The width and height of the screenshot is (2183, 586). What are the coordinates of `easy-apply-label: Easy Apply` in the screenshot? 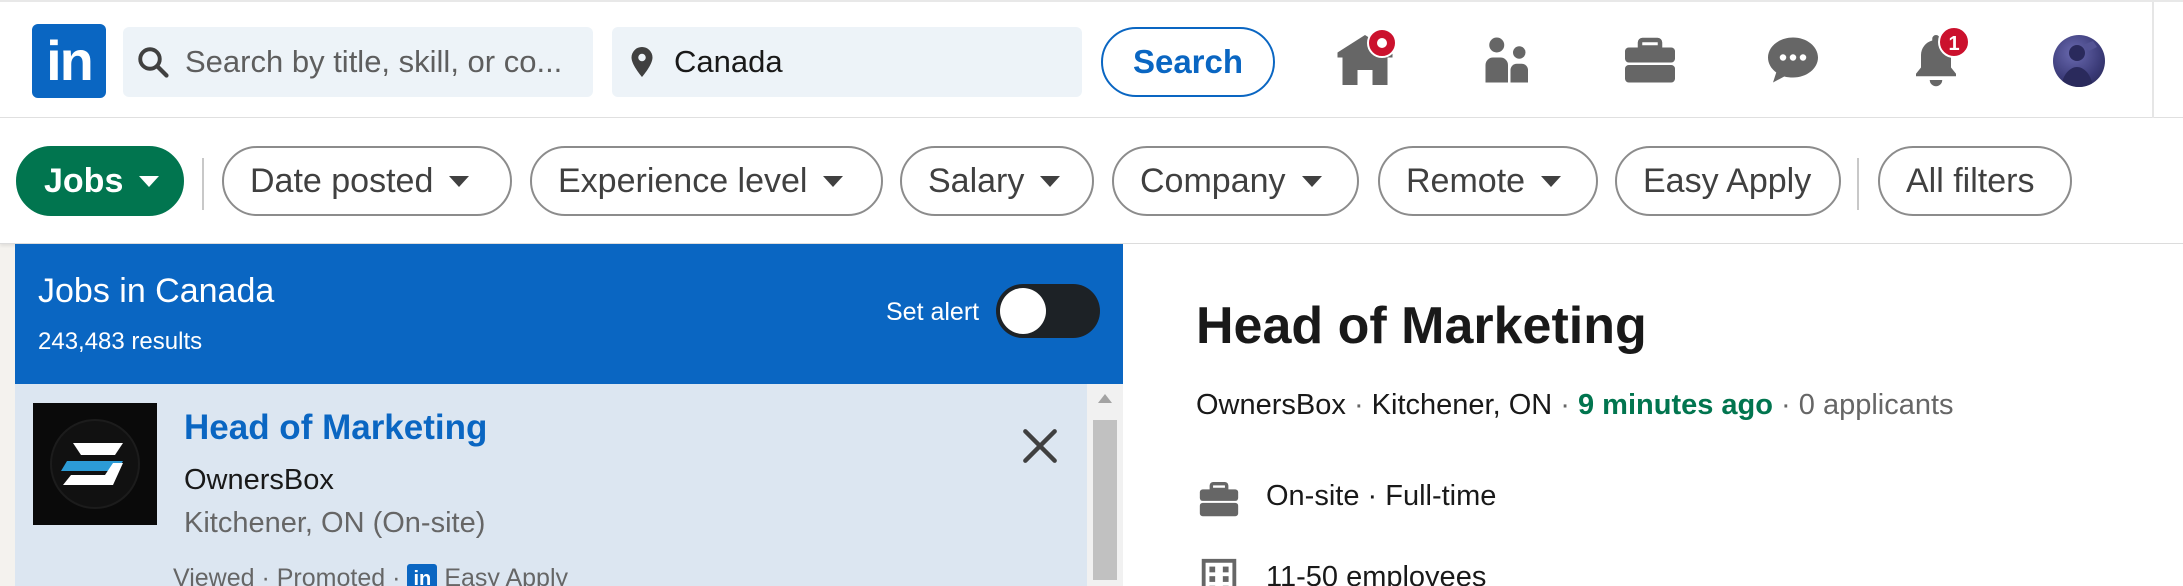 It's located at (1727, 181).